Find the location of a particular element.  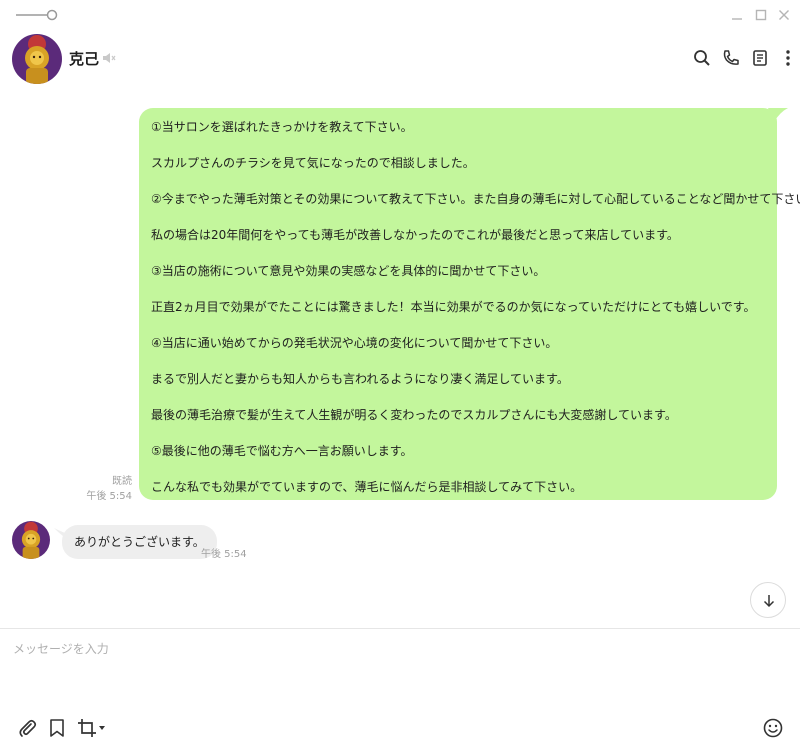

read-receipt: 既読 is located at coordinates (122, 481).